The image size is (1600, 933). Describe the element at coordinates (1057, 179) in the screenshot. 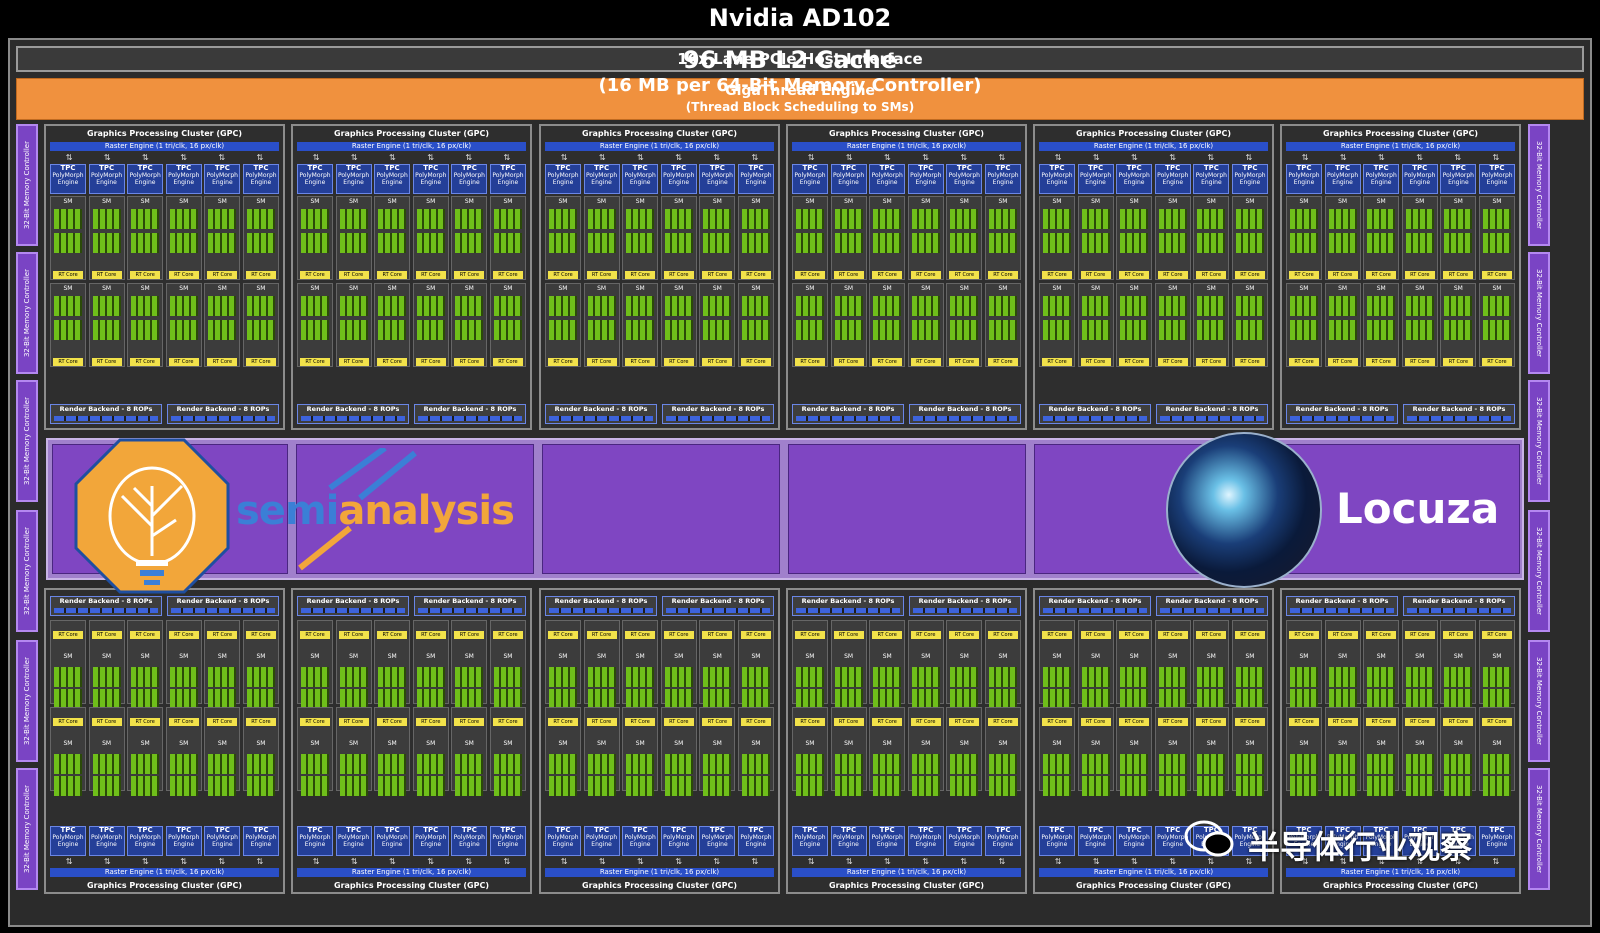

I see `tpc-block: TPCPolyMorph Engine` at that location.